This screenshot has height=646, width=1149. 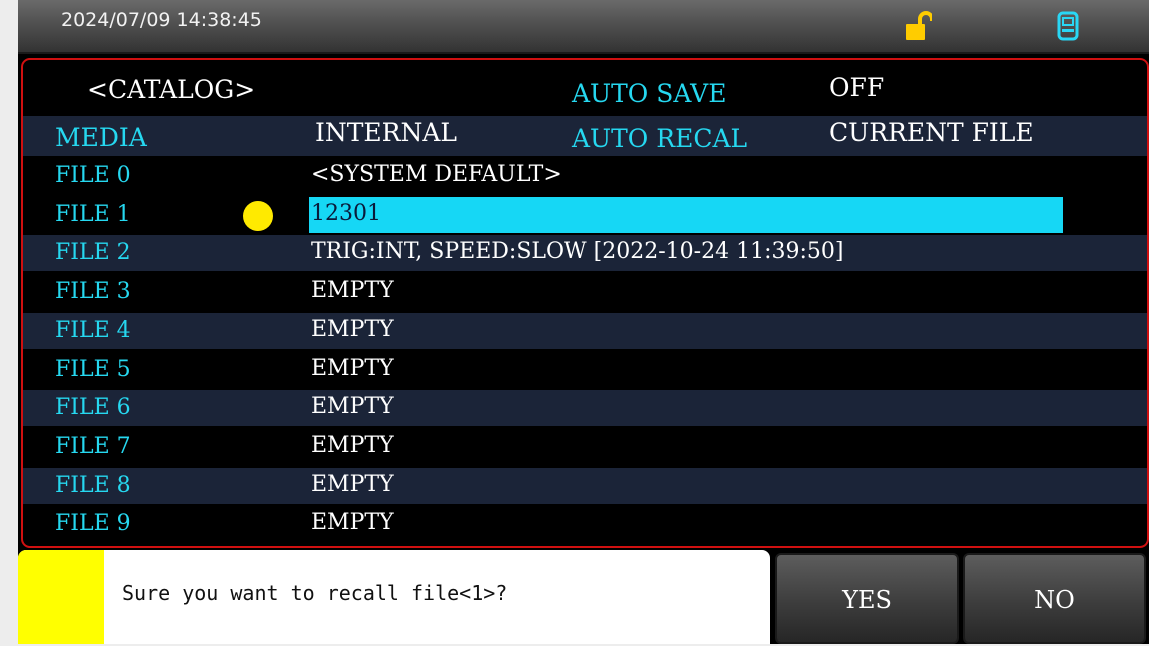 I want to click on auto-recal-label: AUTO RECAL, so click(x=659, y=139).